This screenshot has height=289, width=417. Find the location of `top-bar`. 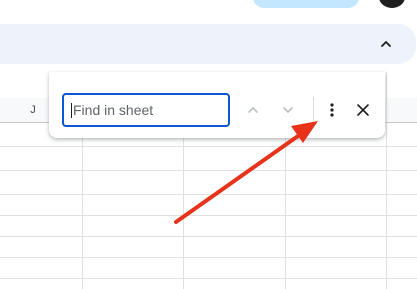

top-bar is located at coordinates (208, 12).